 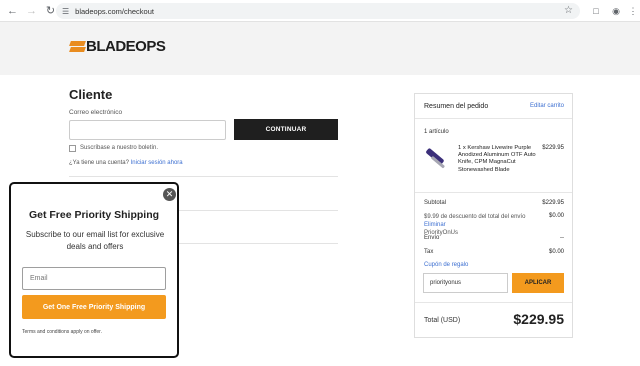 I want to click on url-text: bladeops.com/checkout, so click(x=114, y=11).